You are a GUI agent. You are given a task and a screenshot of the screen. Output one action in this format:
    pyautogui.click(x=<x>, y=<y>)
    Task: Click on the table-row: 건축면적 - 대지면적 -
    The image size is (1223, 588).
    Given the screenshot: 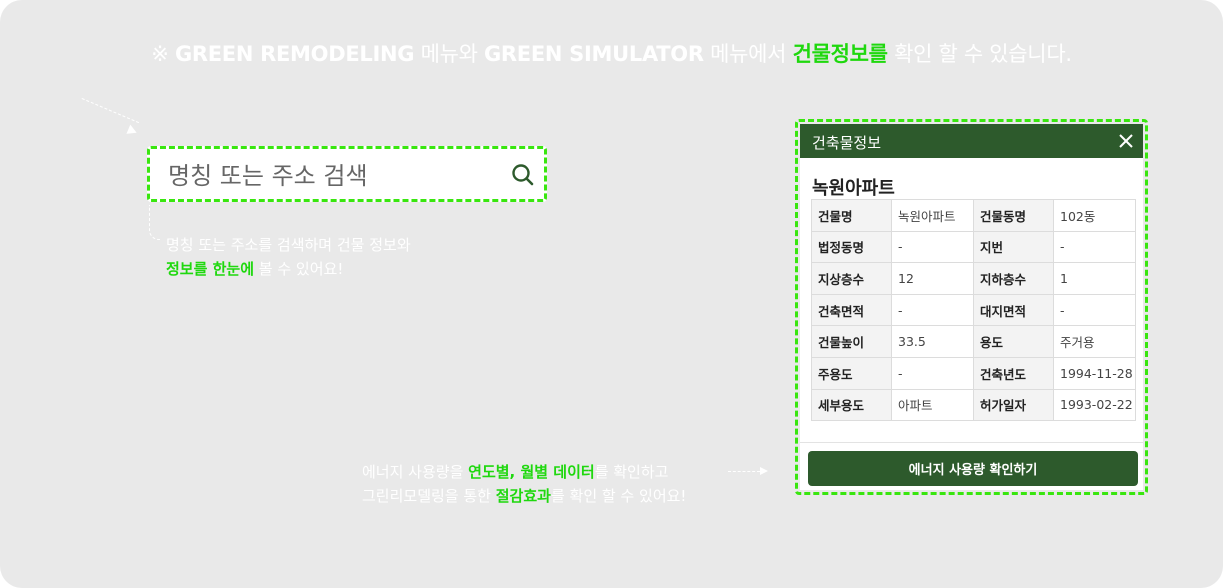 What is the action you would take?
    pyautogui.click(x=973, y=310)
    